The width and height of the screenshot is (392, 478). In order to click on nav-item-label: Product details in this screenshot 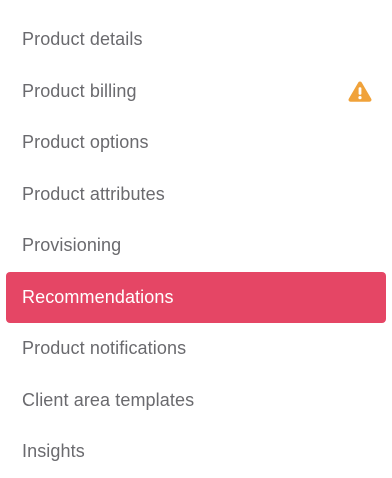, I will do `click(82, 39)`.